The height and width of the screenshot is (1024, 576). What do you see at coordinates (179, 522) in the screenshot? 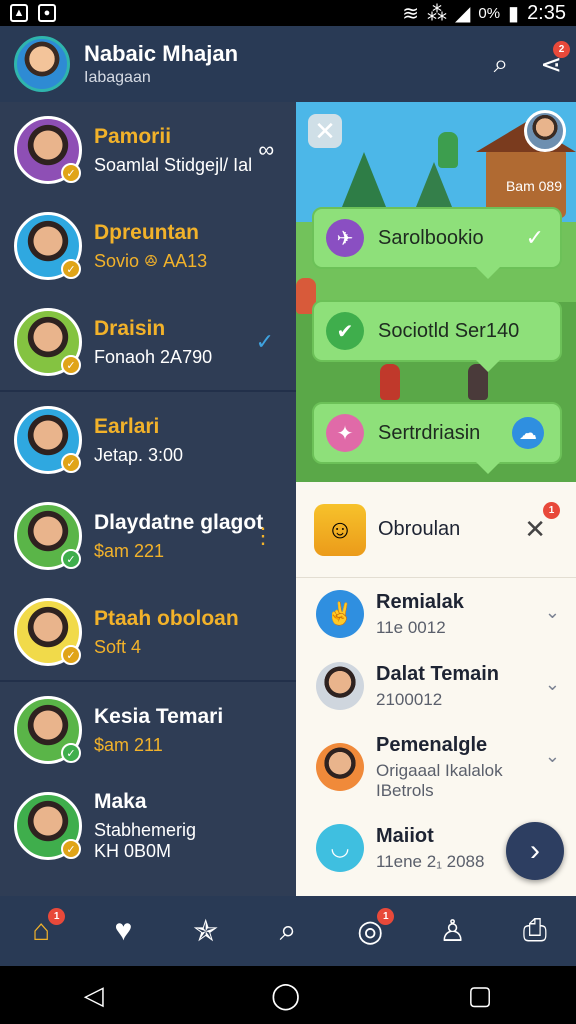
I see `contact-name: Dlaydatne glagot` at bounding box center [179, 522].